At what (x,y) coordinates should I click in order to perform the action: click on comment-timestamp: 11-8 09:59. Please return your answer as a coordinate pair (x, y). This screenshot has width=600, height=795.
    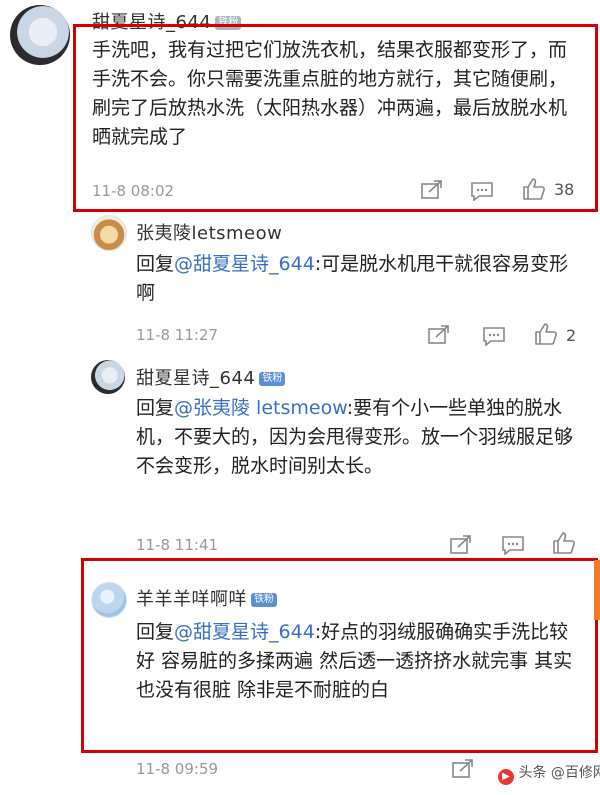
    Looking at the image, I should click on (177, 769).